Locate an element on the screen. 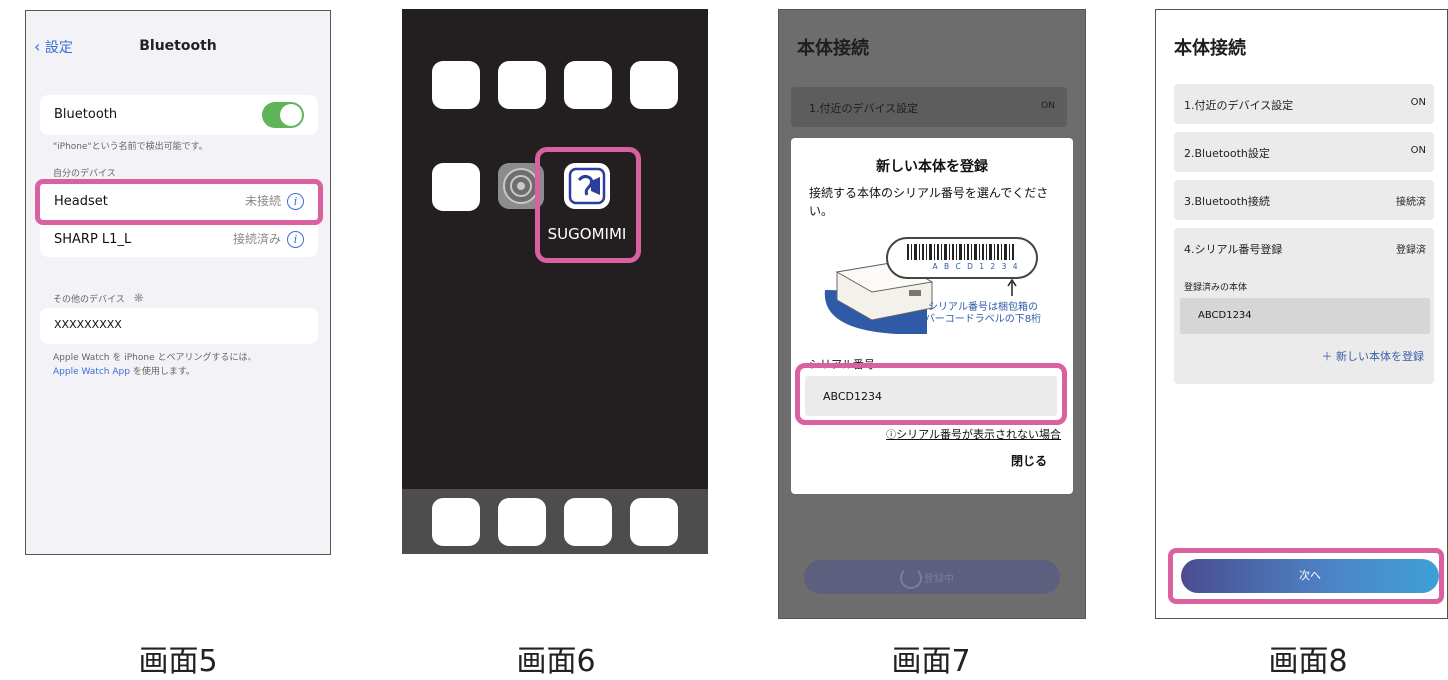 This screenshot has height=680, width=1448. loading-spinner-icon: ❋ is located at coordinates (138, 298).